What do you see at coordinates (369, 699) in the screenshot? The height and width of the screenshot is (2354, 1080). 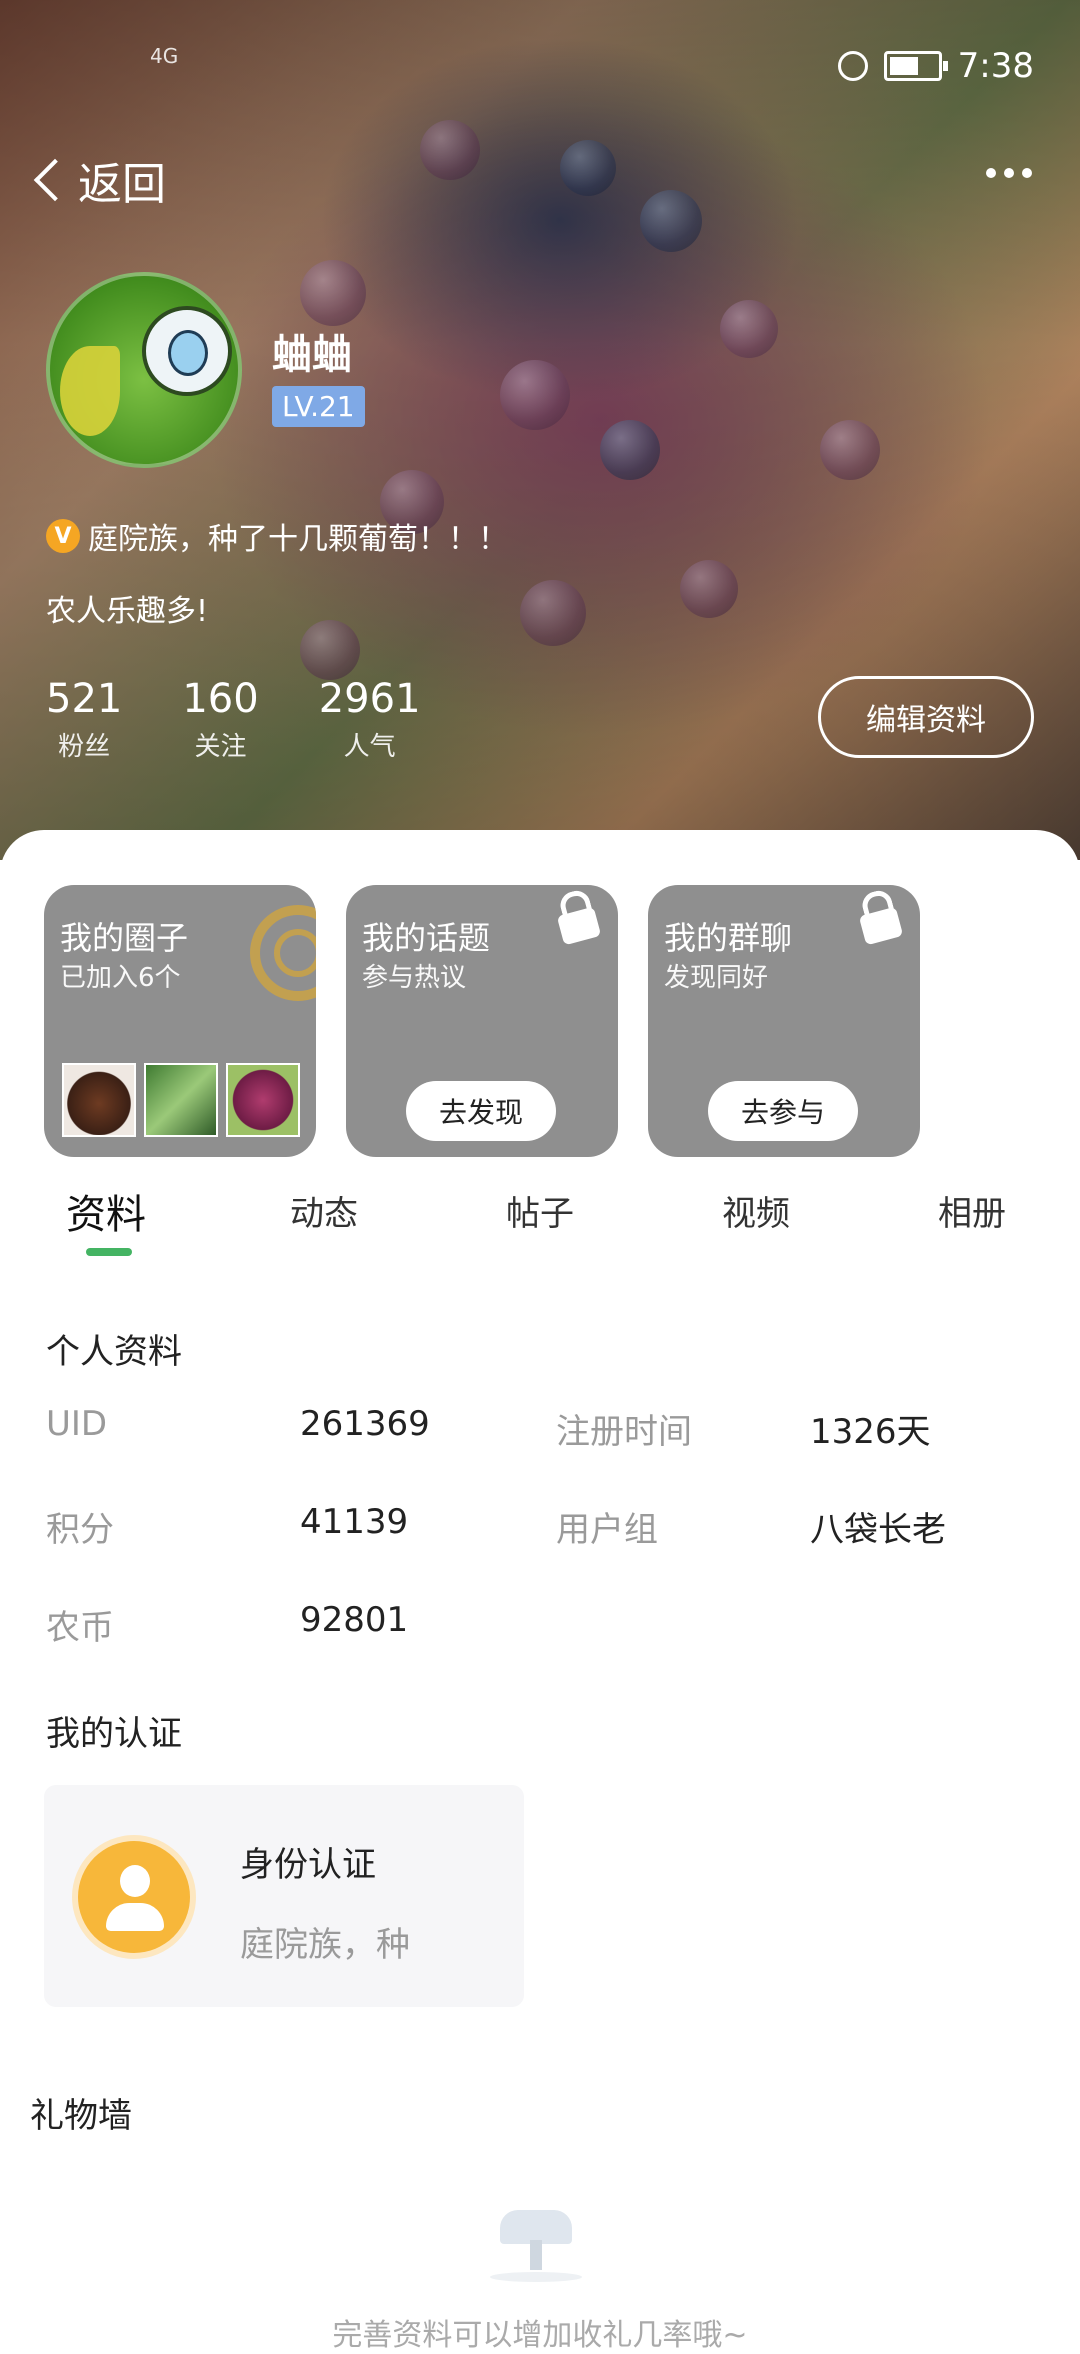 I see `stat-value: 2961` at bounding box center [369, 699].